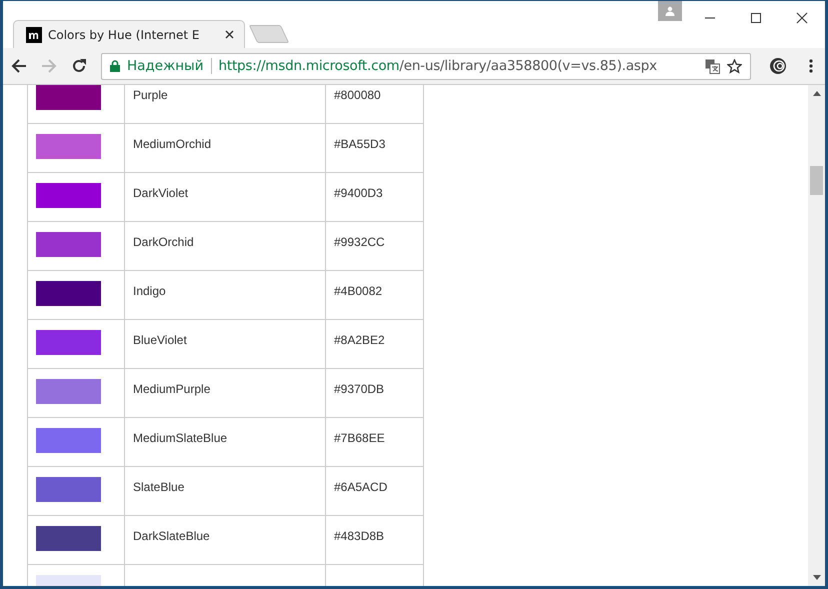  I want to click on hex-value: #7B68EE, so click(359, 438).